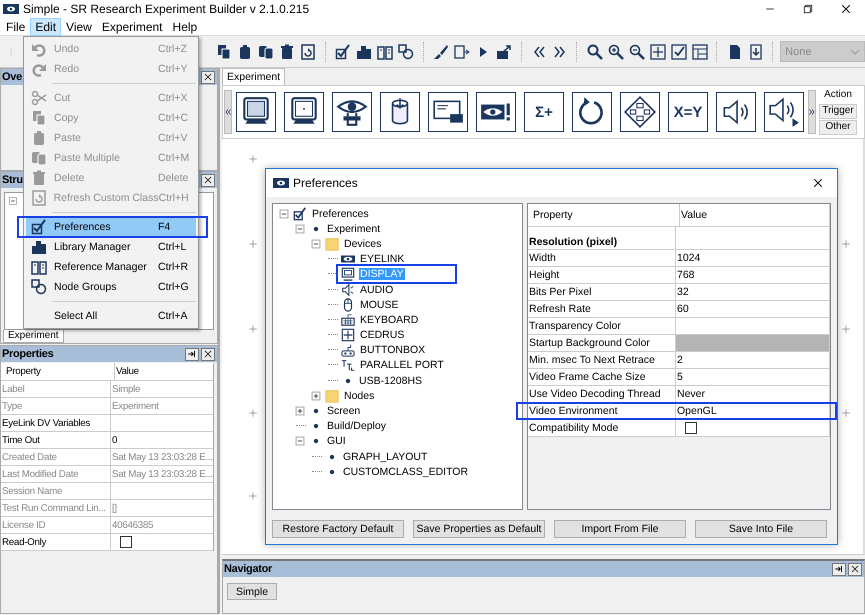 This screenshot has width=865, height=615. What do you see at coordinates (28, 354) in the screenshot?
I see `panel-title: Properties` at bounding box center [28, 354].